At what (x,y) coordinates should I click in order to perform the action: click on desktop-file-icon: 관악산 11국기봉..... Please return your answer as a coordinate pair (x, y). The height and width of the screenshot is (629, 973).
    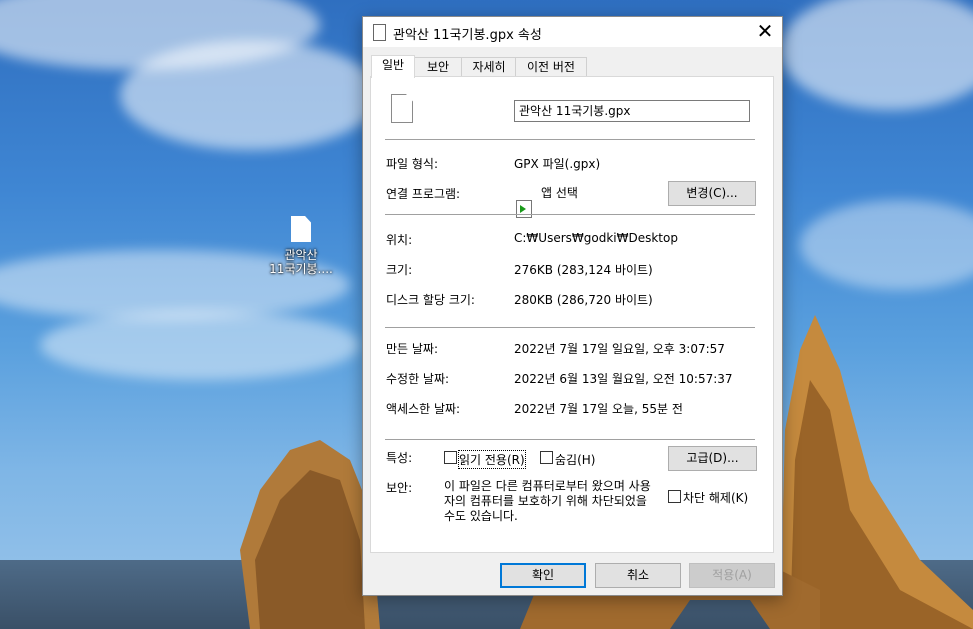
    Looking at the image, I should click on (301, 246).